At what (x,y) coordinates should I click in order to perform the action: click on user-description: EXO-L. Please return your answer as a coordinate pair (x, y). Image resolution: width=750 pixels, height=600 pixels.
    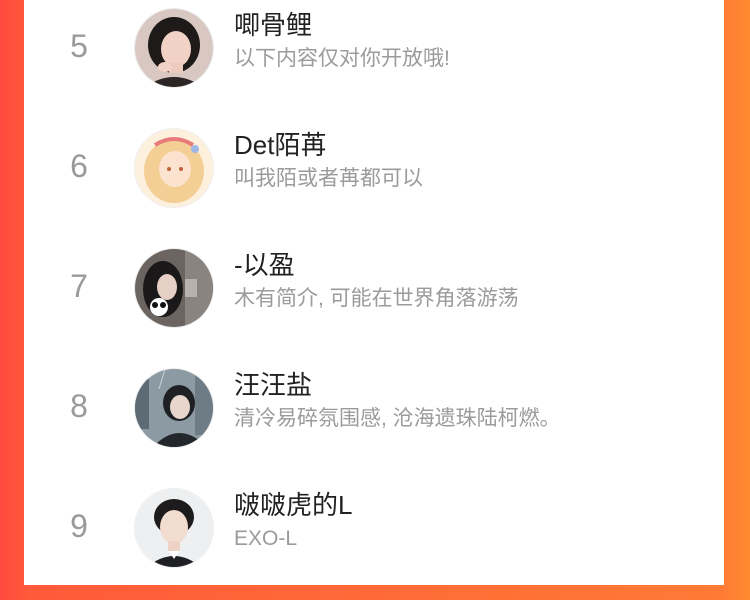
    Looking at the image, I should click on (266, 538).